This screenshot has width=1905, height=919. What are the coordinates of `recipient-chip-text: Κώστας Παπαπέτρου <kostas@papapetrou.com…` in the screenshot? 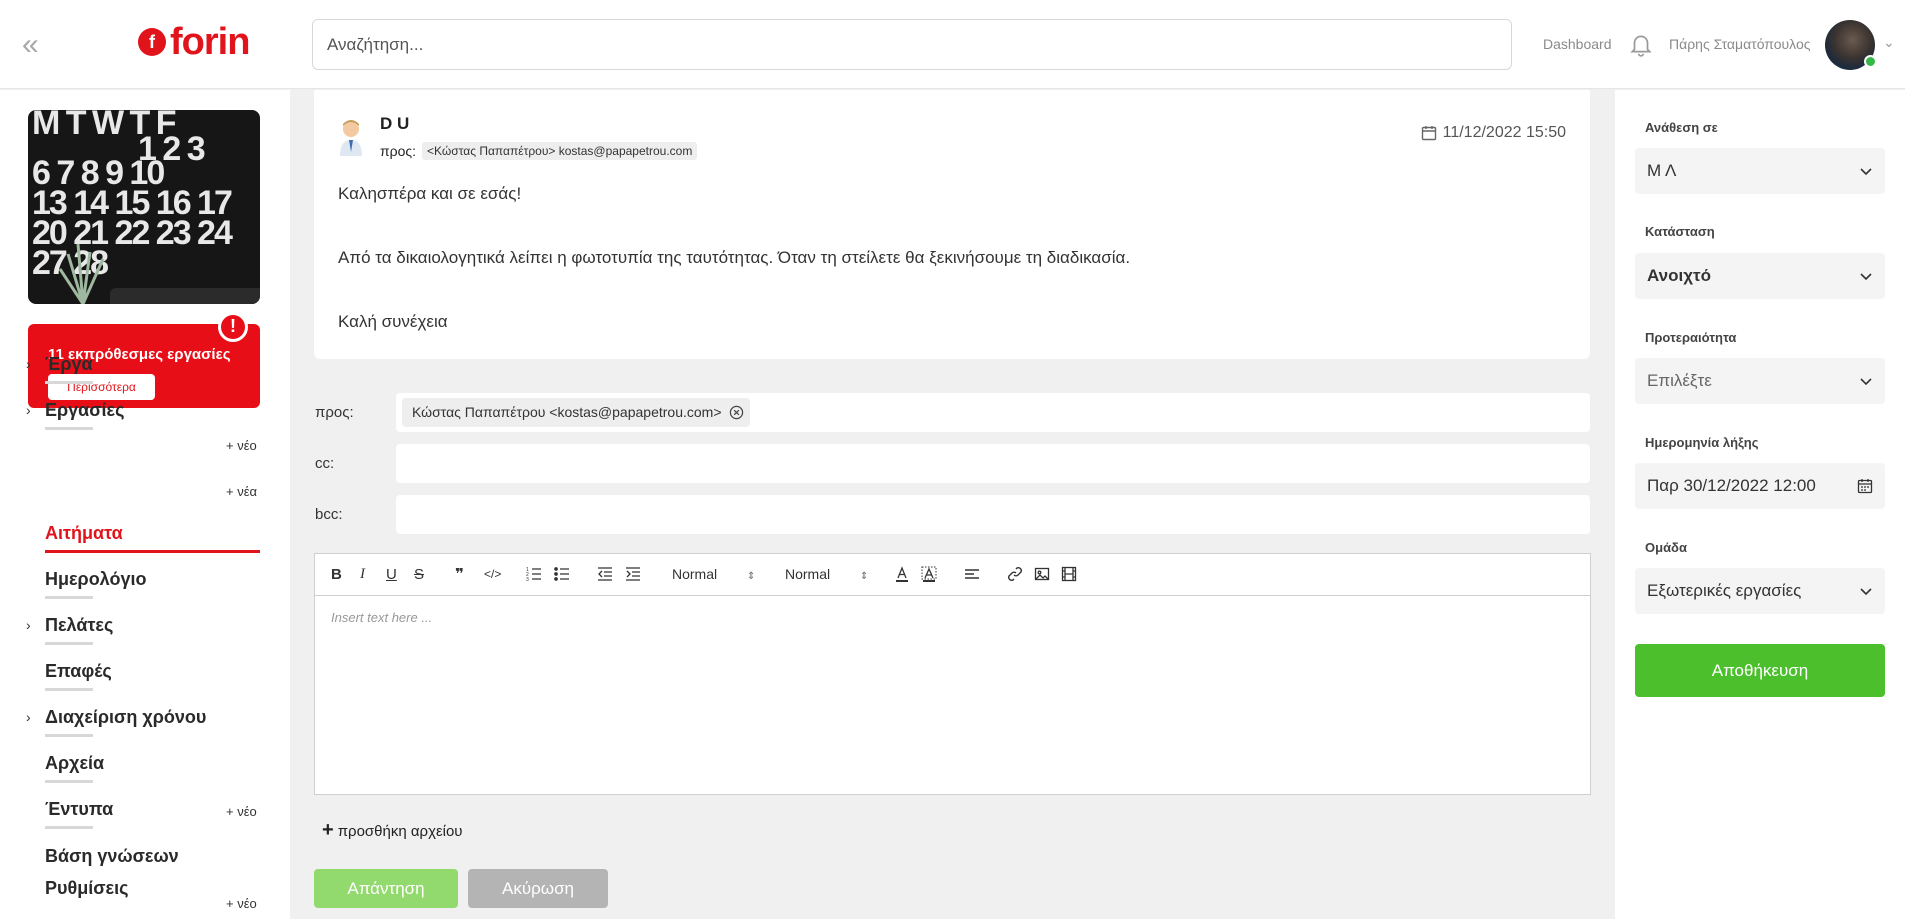 It's located at (567, 412).